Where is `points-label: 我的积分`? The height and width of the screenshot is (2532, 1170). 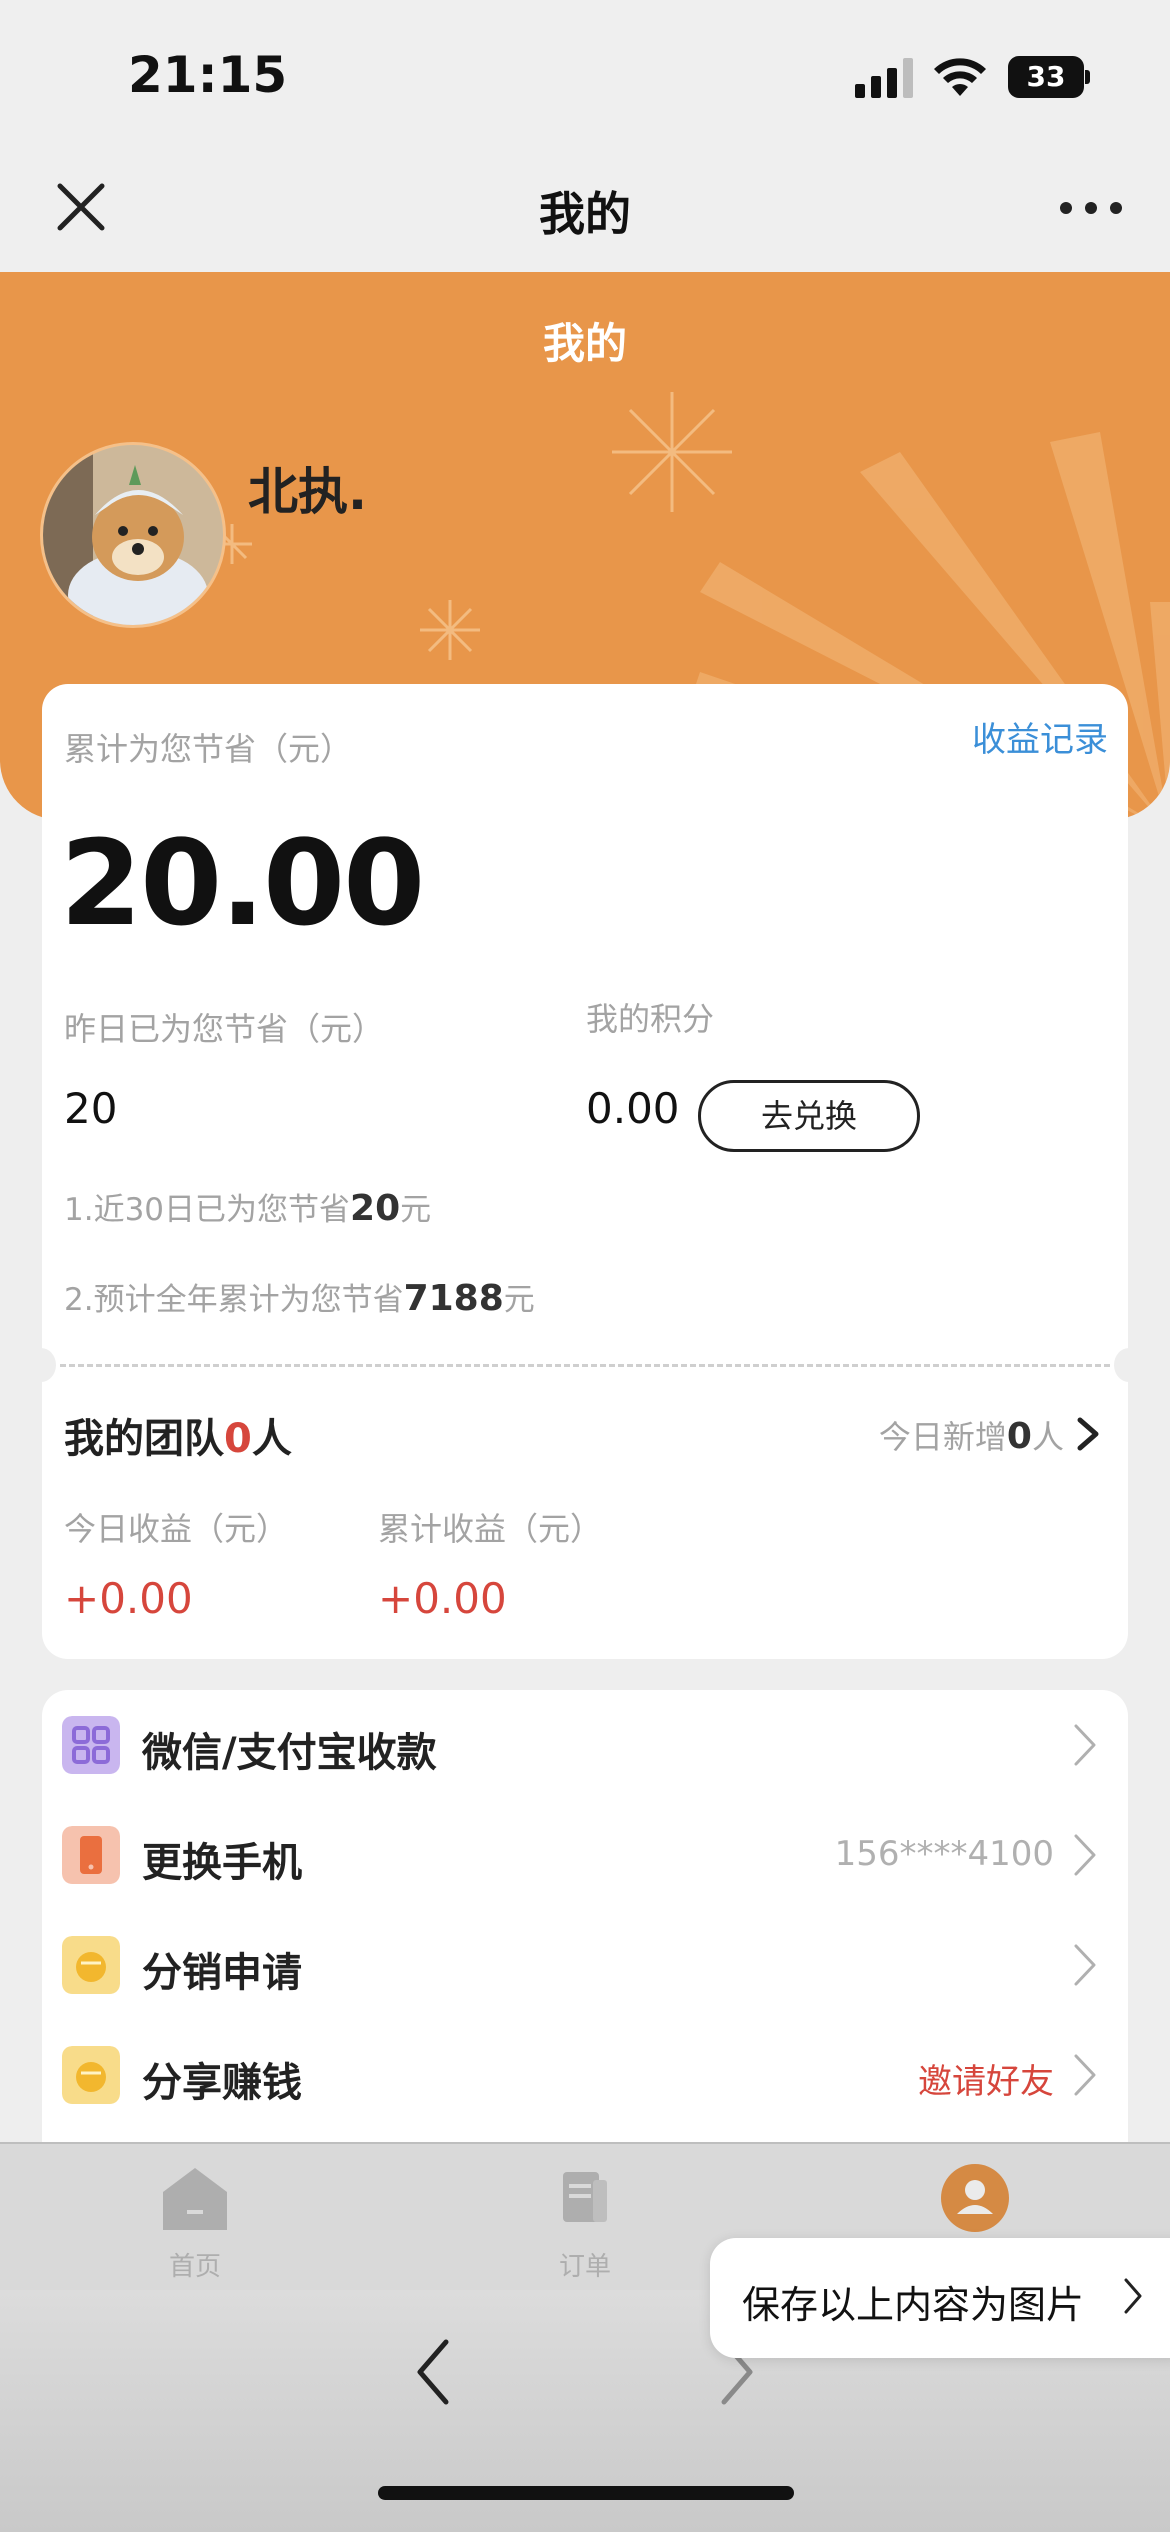 points-label: 我的积分 is located at coordinates (650, 1019).